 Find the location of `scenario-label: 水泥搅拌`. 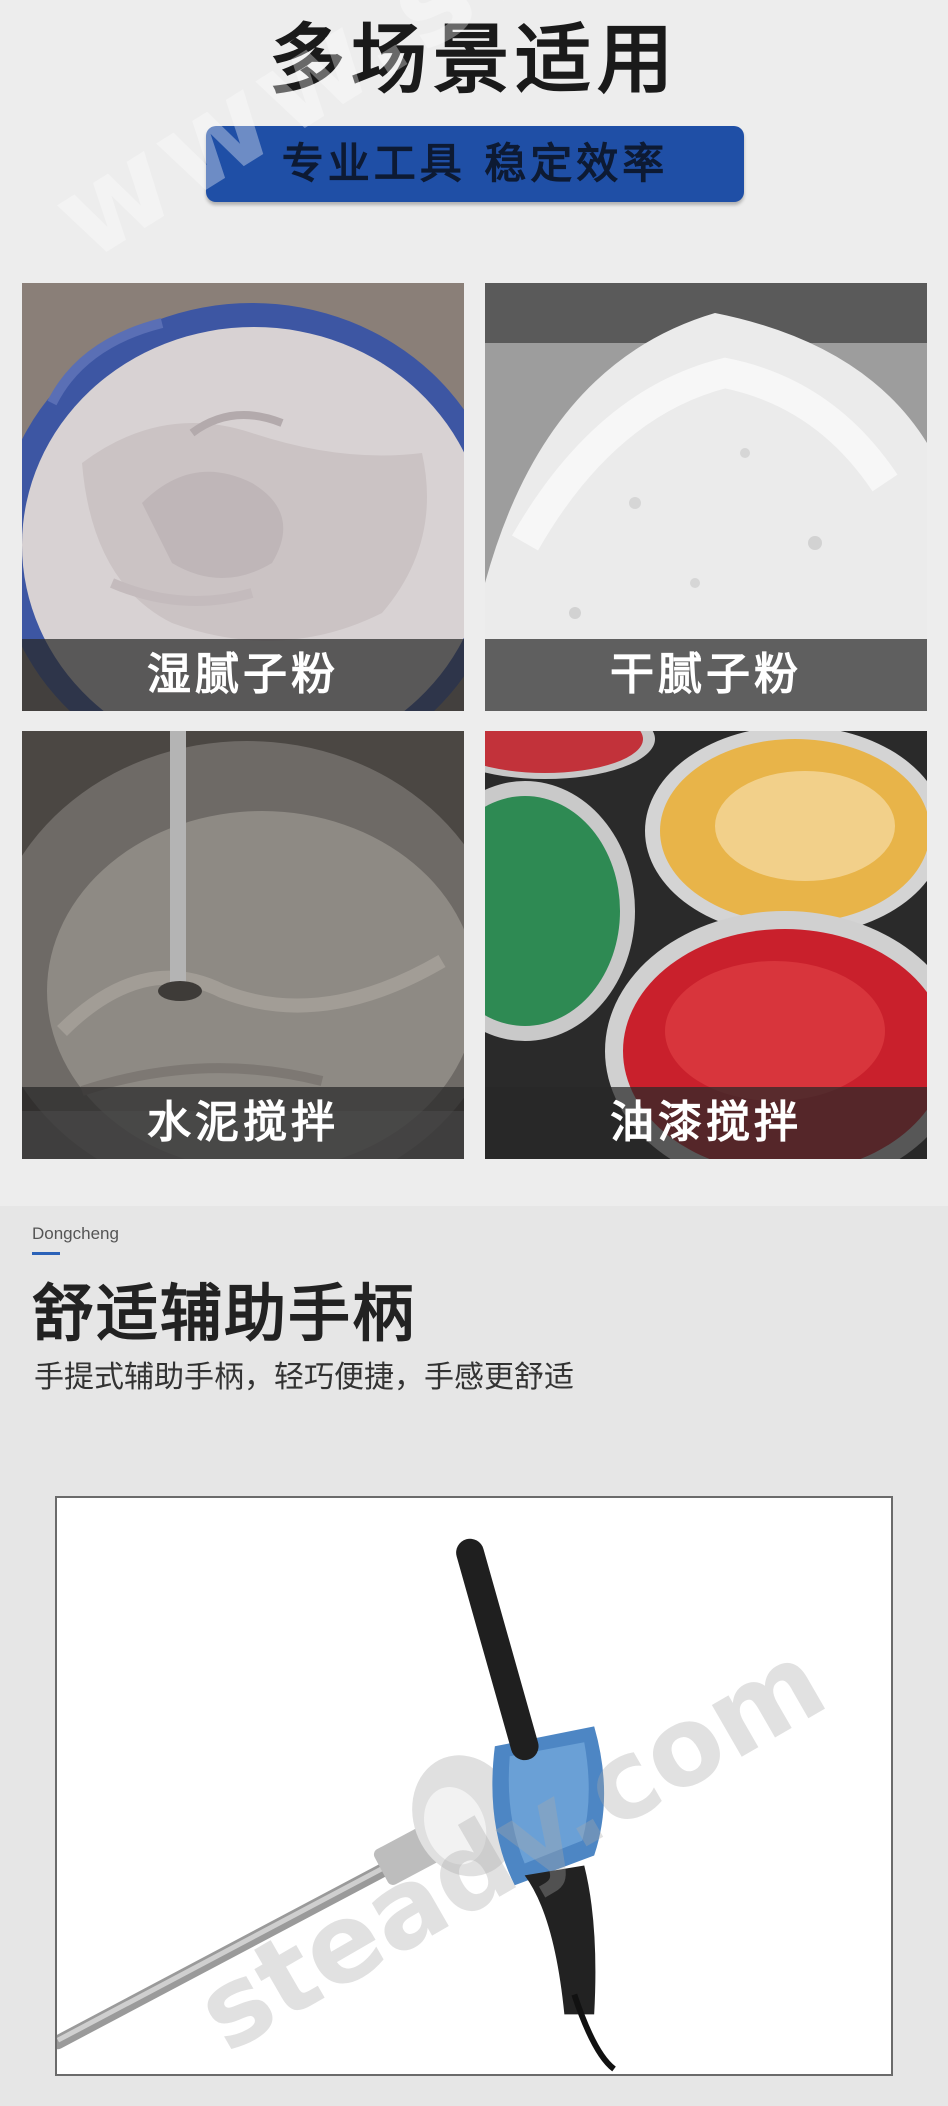

scenario-label: 水泥搅拌 is located at coordinates (243, 1122).